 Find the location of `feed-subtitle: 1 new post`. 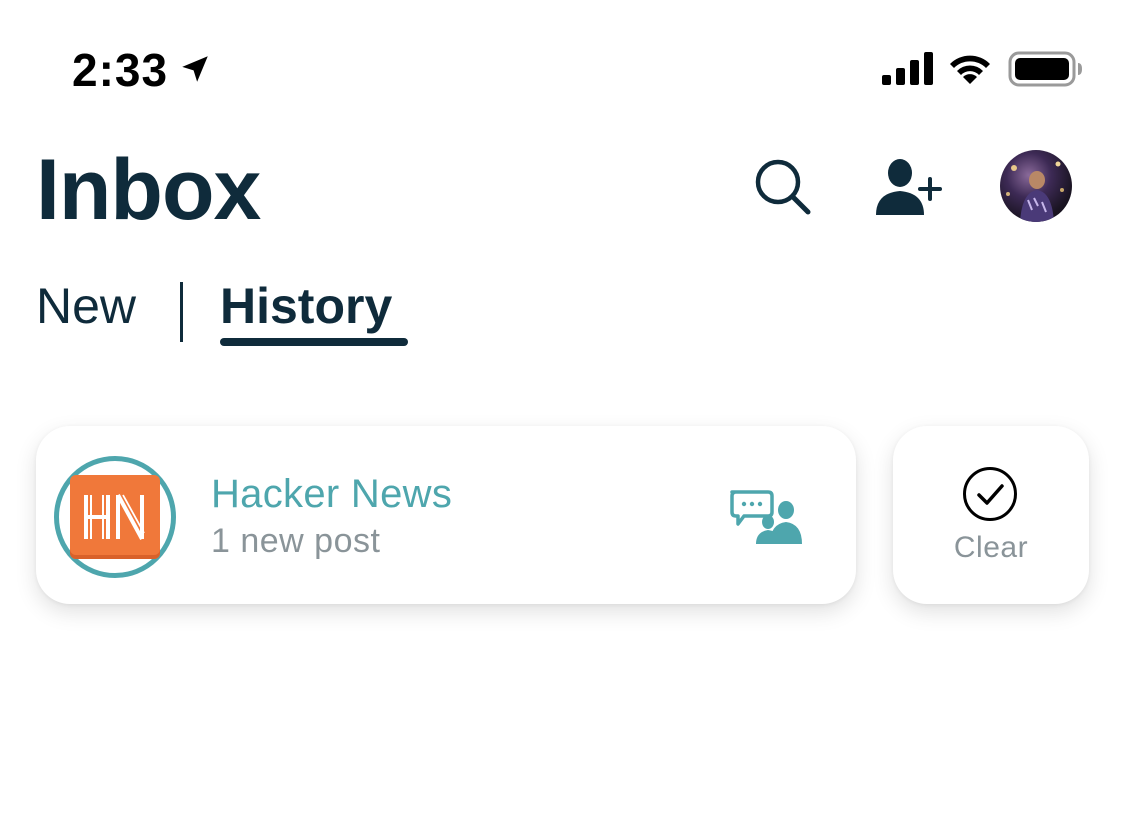

feed-subtitle: 1 new post is located at coordinates (296, 541).